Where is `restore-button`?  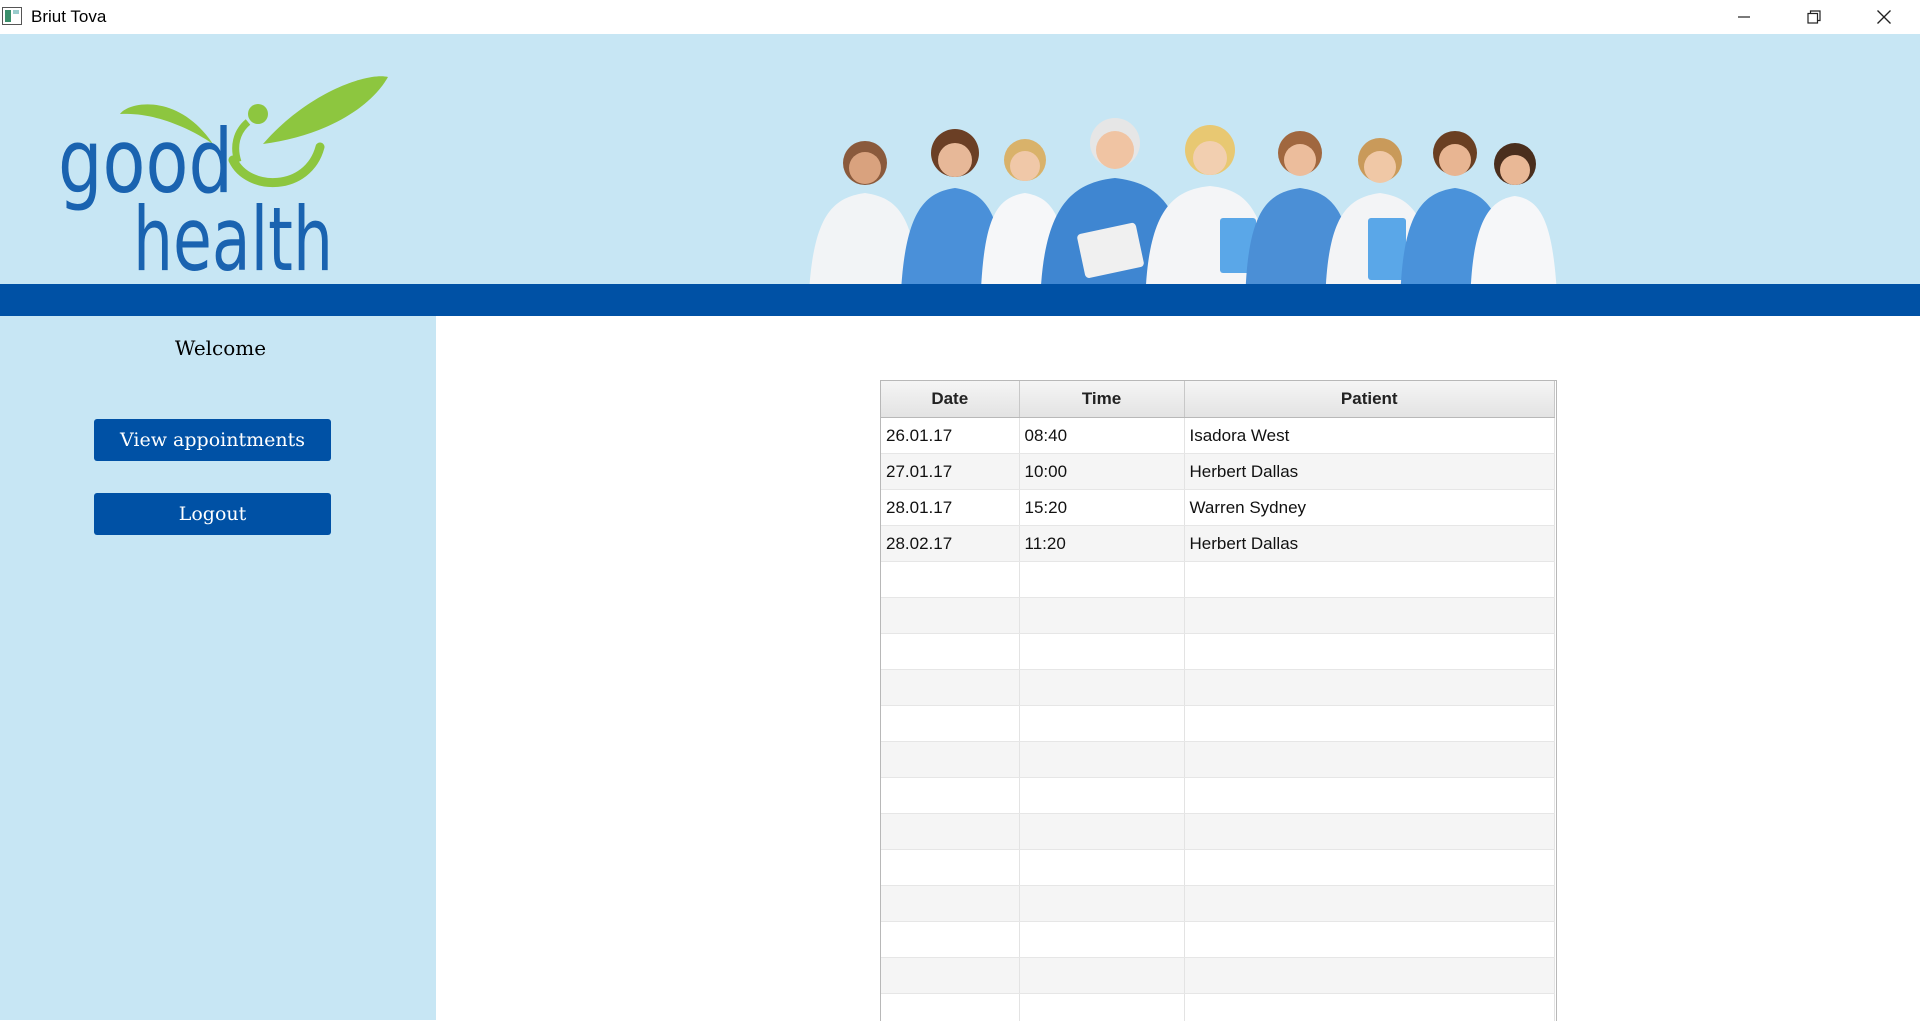 restore-button is located at coordinates (1814, 17).